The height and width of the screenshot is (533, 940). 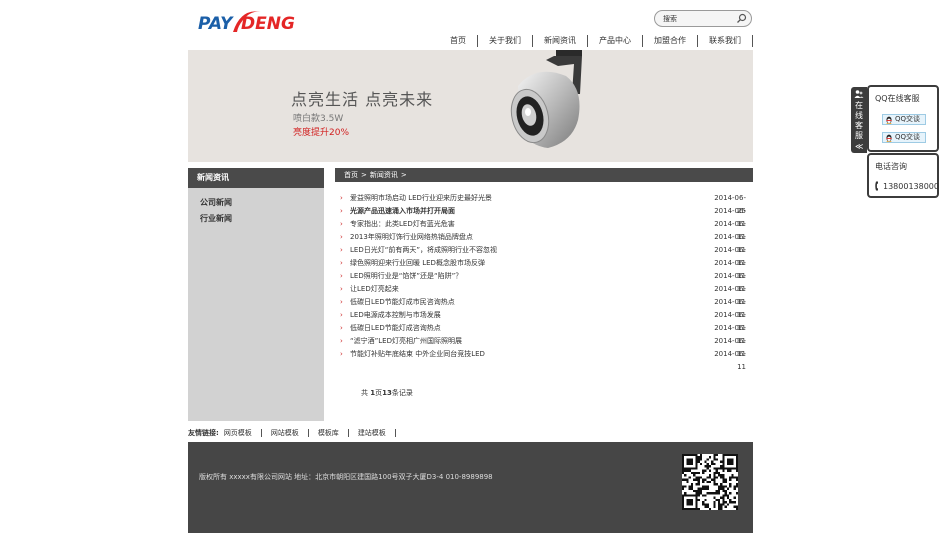 What do you see at coordinates (256, 219) in the screenshot?
I see `sidebar-item-industry-news: 行业新闻` at bounding box center [256, 219].